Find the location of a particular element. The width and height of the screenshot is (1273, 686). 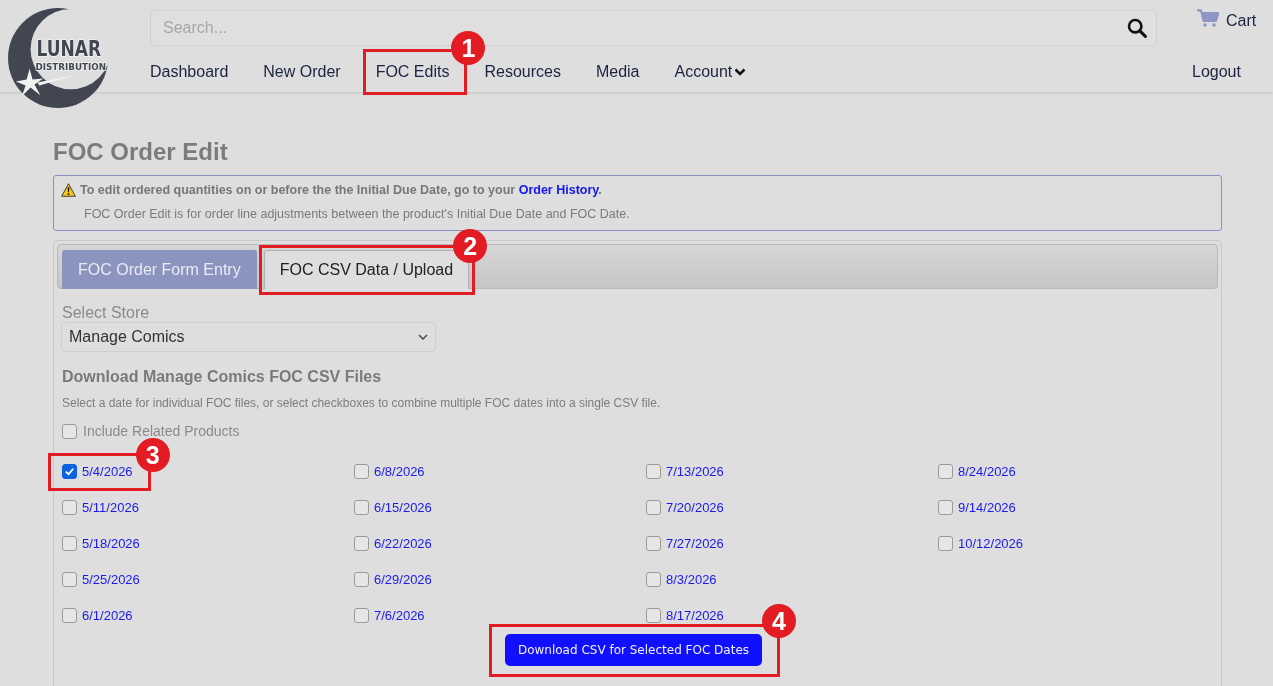

notice-text: To edit ordered quantities on or before the the Initial Due Date, go to your Order History. is located at coordinates (341, 190).